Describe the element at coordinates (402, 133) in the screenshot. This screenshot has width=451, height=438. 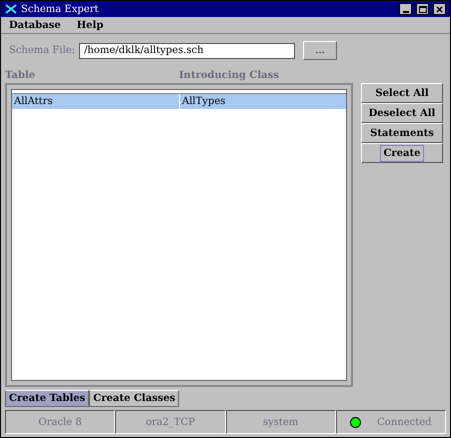
I see `action-button: Statements` at that location.